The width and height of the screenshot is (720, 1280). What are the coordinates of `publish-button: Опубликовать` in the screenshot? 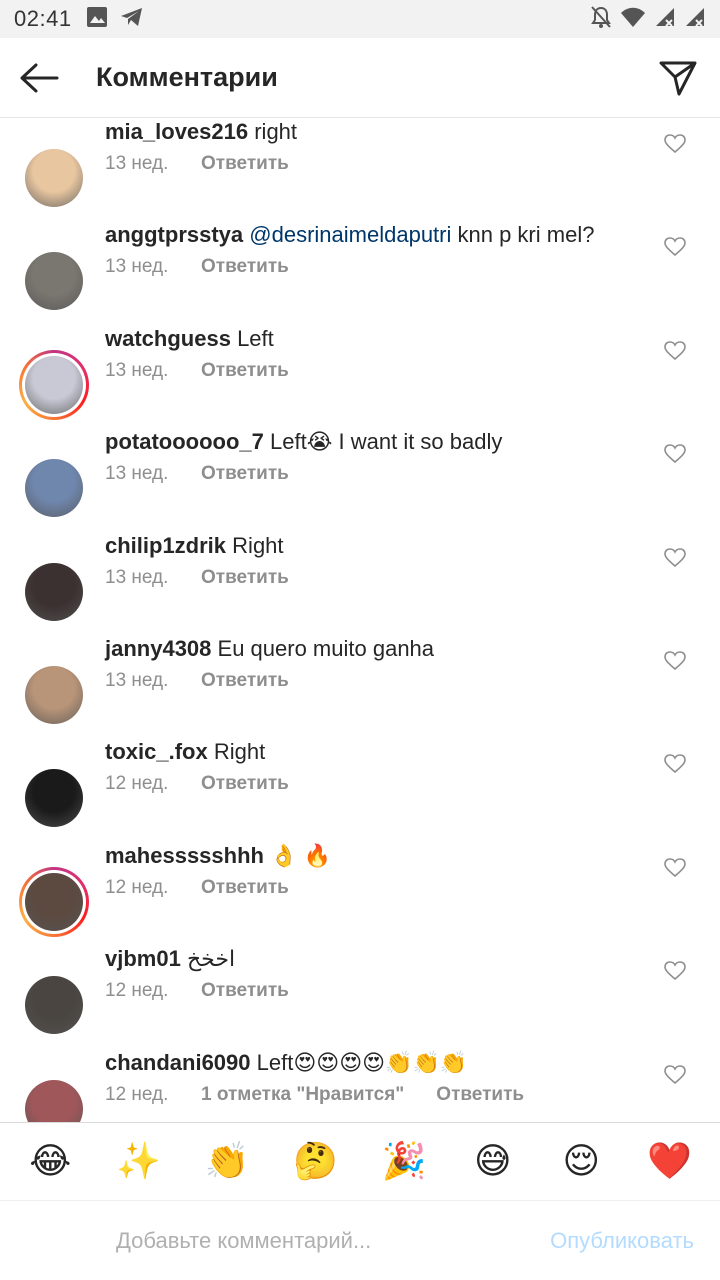 It's located at (622, 1241).